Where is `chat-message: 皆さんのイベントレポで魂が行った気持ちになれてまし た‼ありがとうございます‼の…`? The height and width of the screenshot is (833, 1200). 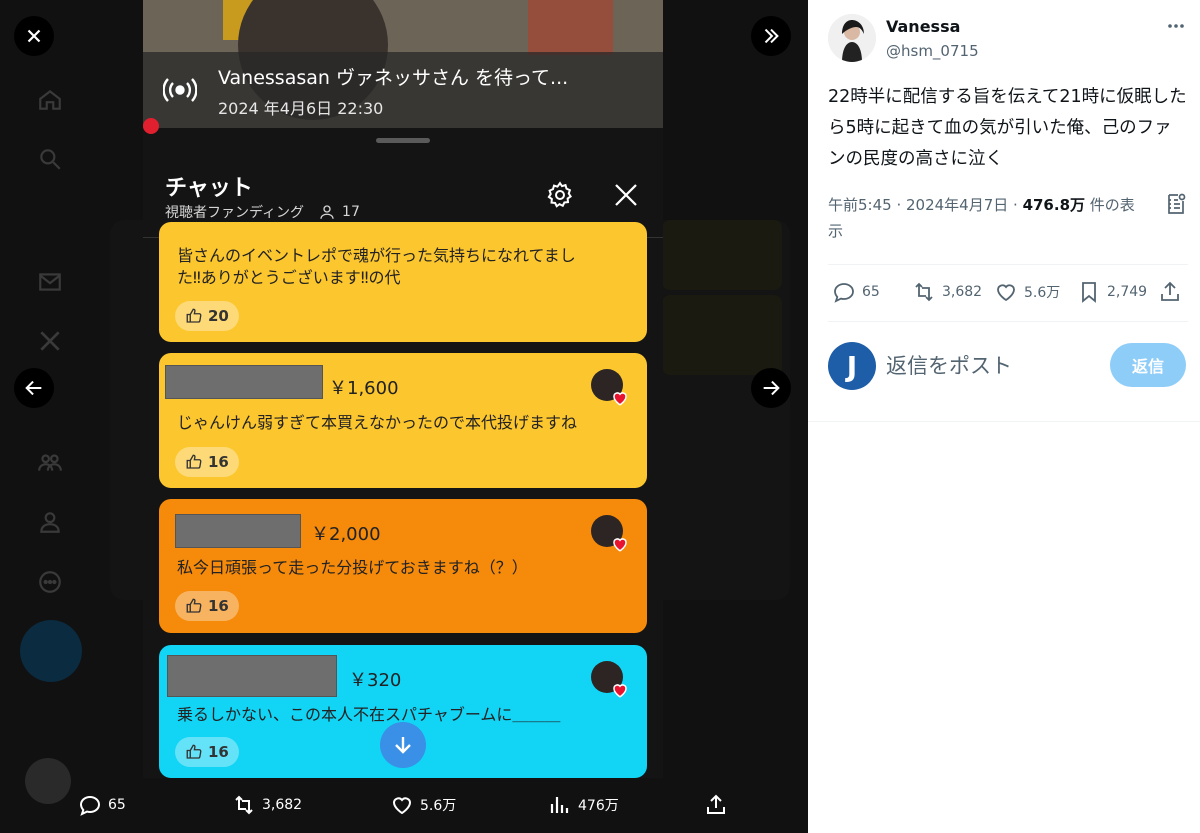 chat-message: 皆さんのイベントレポで魂が行った気持ちになれてまし た‼ありがとうございます‼の… is located at coordinates (403, 282).